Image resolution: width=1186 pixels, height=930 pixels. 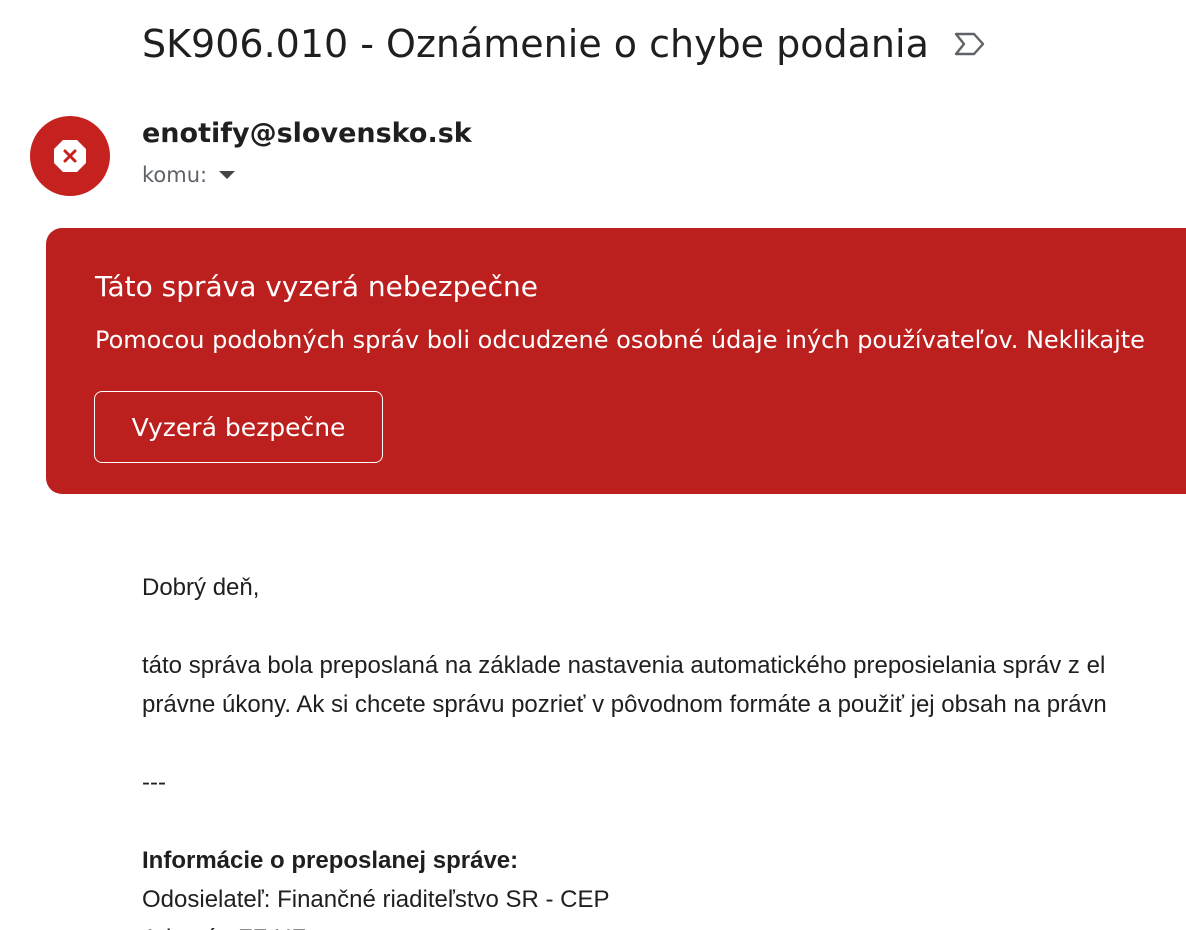 What do you see at coordinates (664, 924) in the screenshot?
I see `forwarded-recipient-line: Adresát: FZ UF` at bounding box center [664, 924].